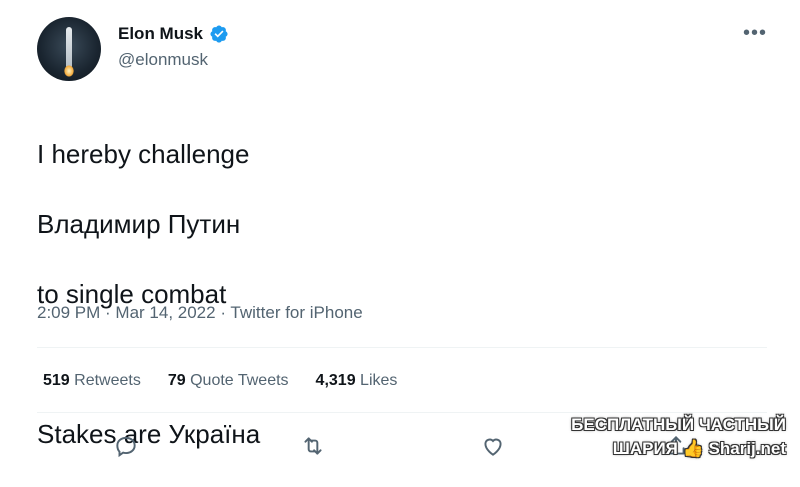  I want to click on watermark-word: ШАРИЯ, so click(645, 448).